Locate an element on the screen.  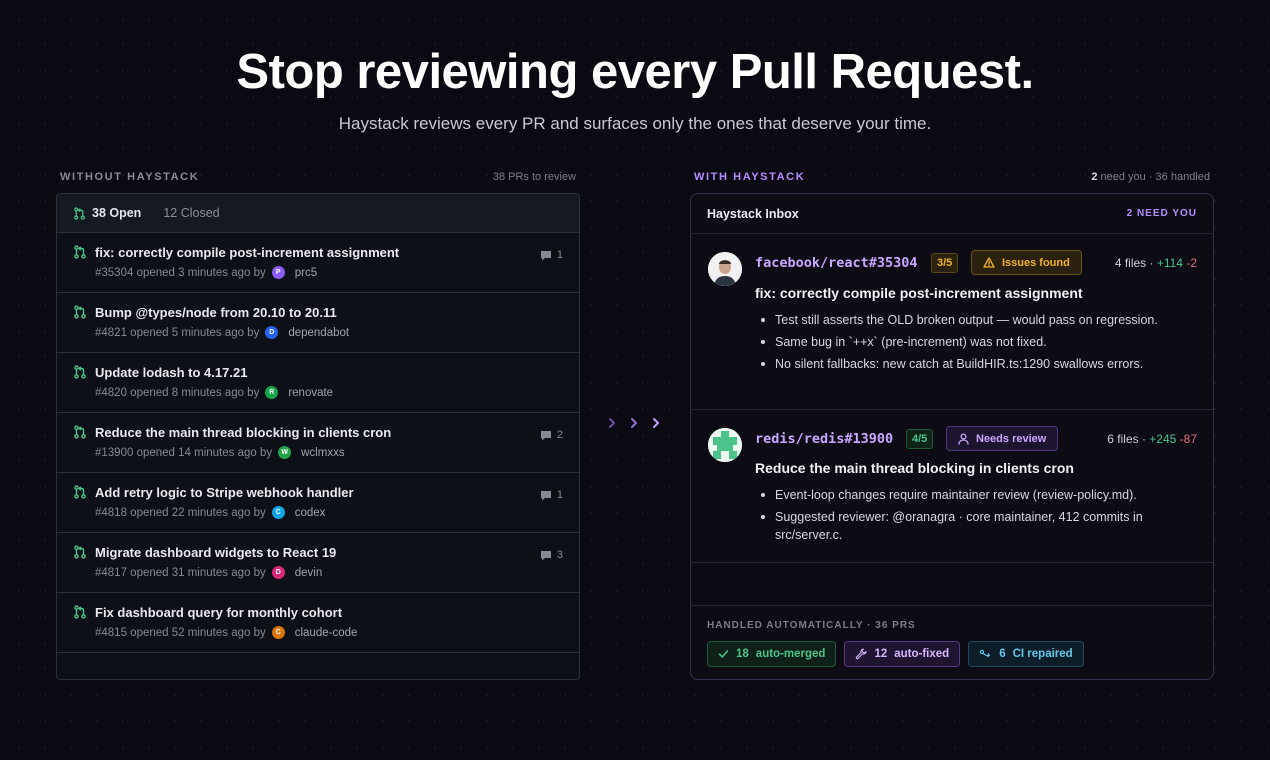
pr-author: wclmxxs is located at coordinates (322, 453).